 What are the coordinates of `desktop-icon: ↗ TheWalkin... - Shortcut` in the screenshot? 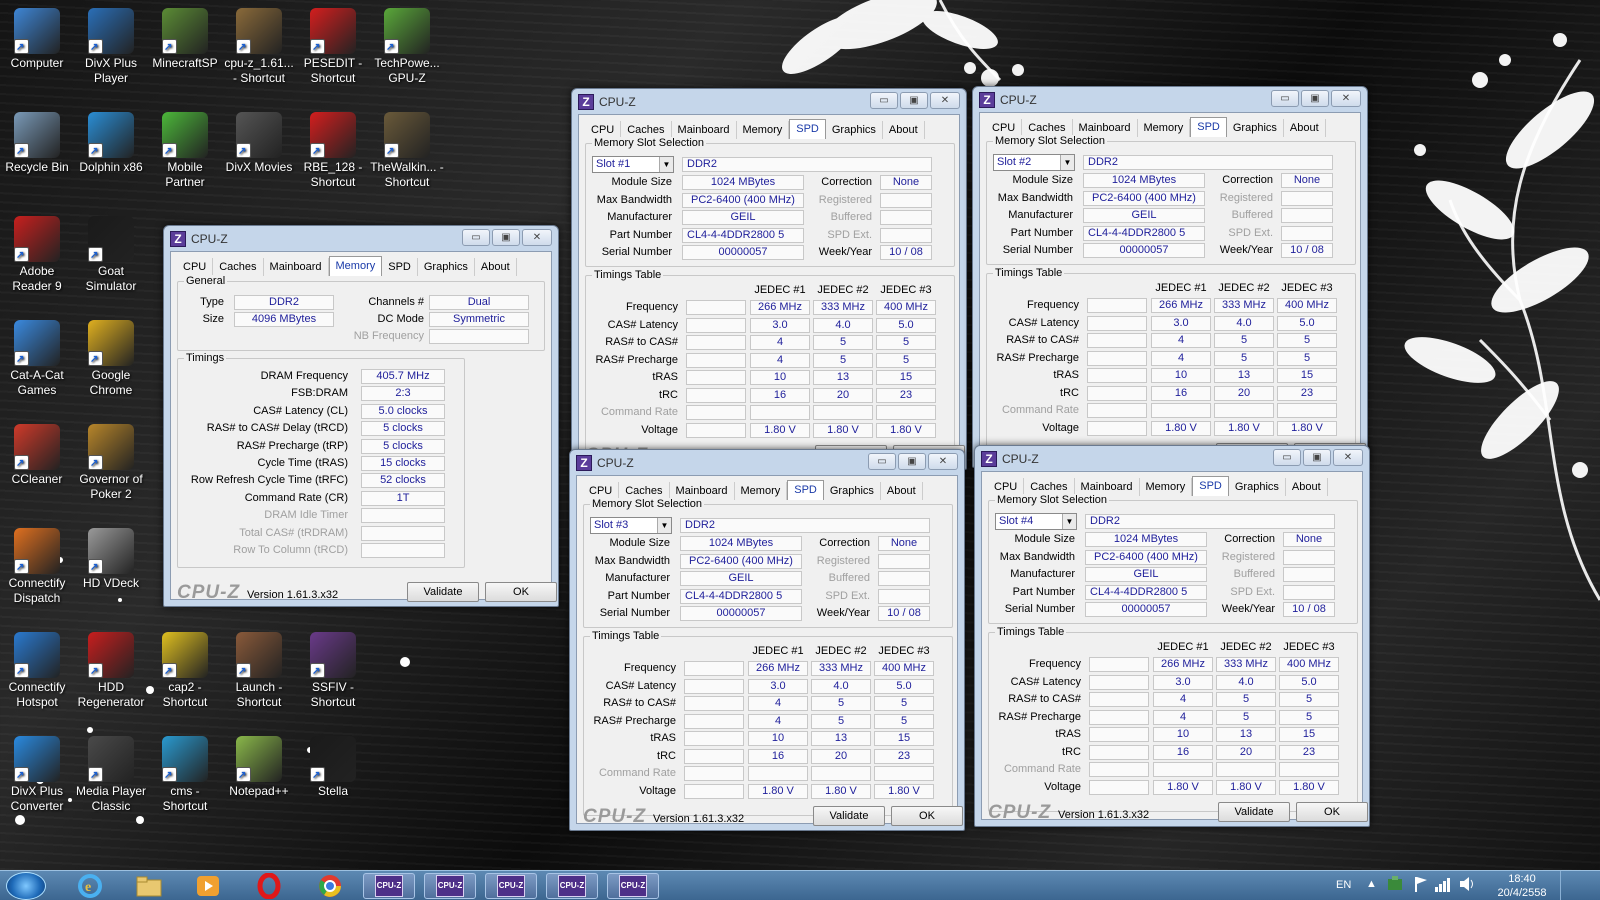 It's located at (407, 150).